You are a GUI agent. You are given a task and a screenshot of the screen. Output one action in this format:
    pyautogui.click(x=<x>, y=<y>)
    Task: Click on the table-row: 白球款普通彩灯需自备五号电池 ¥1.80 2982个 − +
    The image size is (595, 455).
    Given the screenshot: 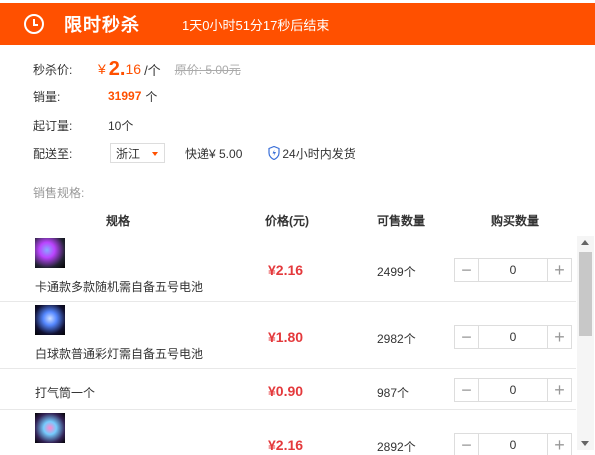 What is the action you would take?
    pyautogui.click(x=288, y=336)
    